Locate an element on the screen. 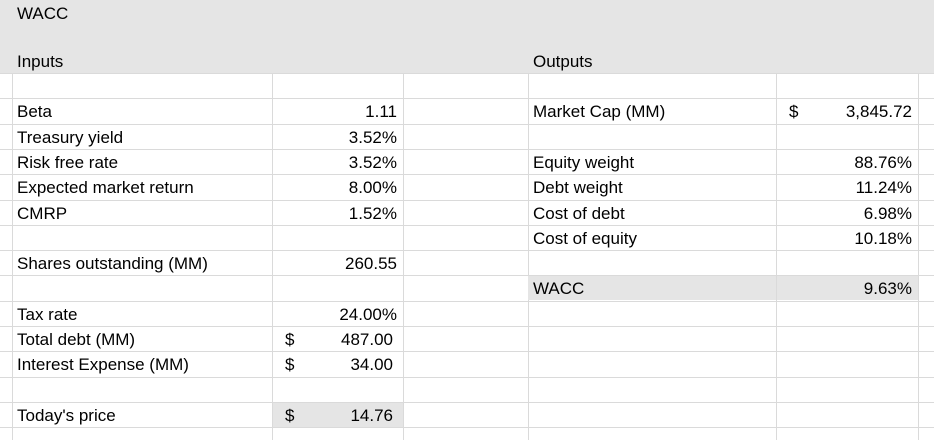  output-label-cell: Debt weight is located at coordinates (652, 187).